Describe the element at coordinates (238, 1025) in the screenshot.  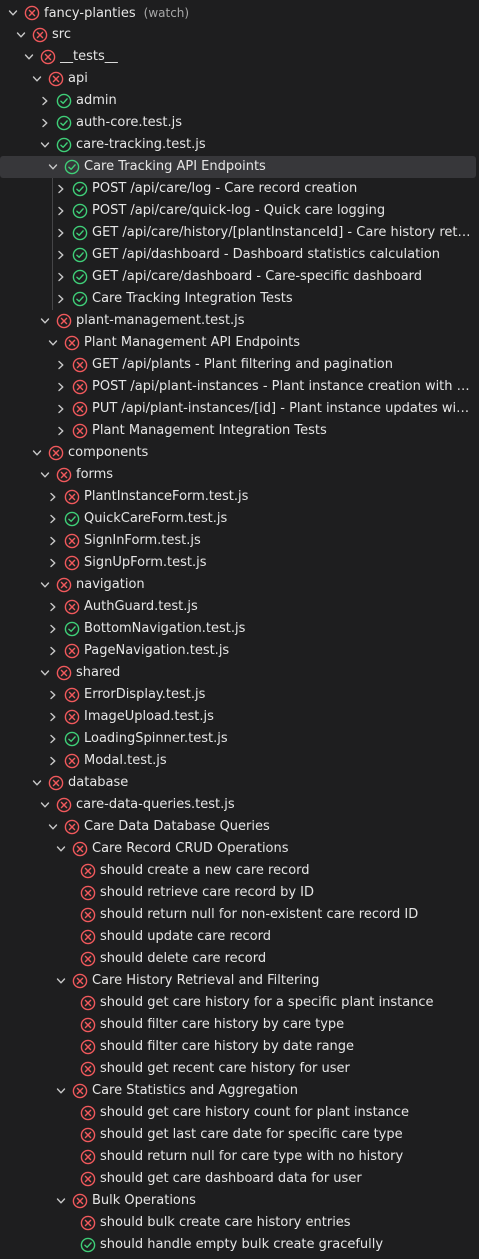
I see `tree-item-should-filter-care-history-by-care-type: should filter care history by care type` at that location.